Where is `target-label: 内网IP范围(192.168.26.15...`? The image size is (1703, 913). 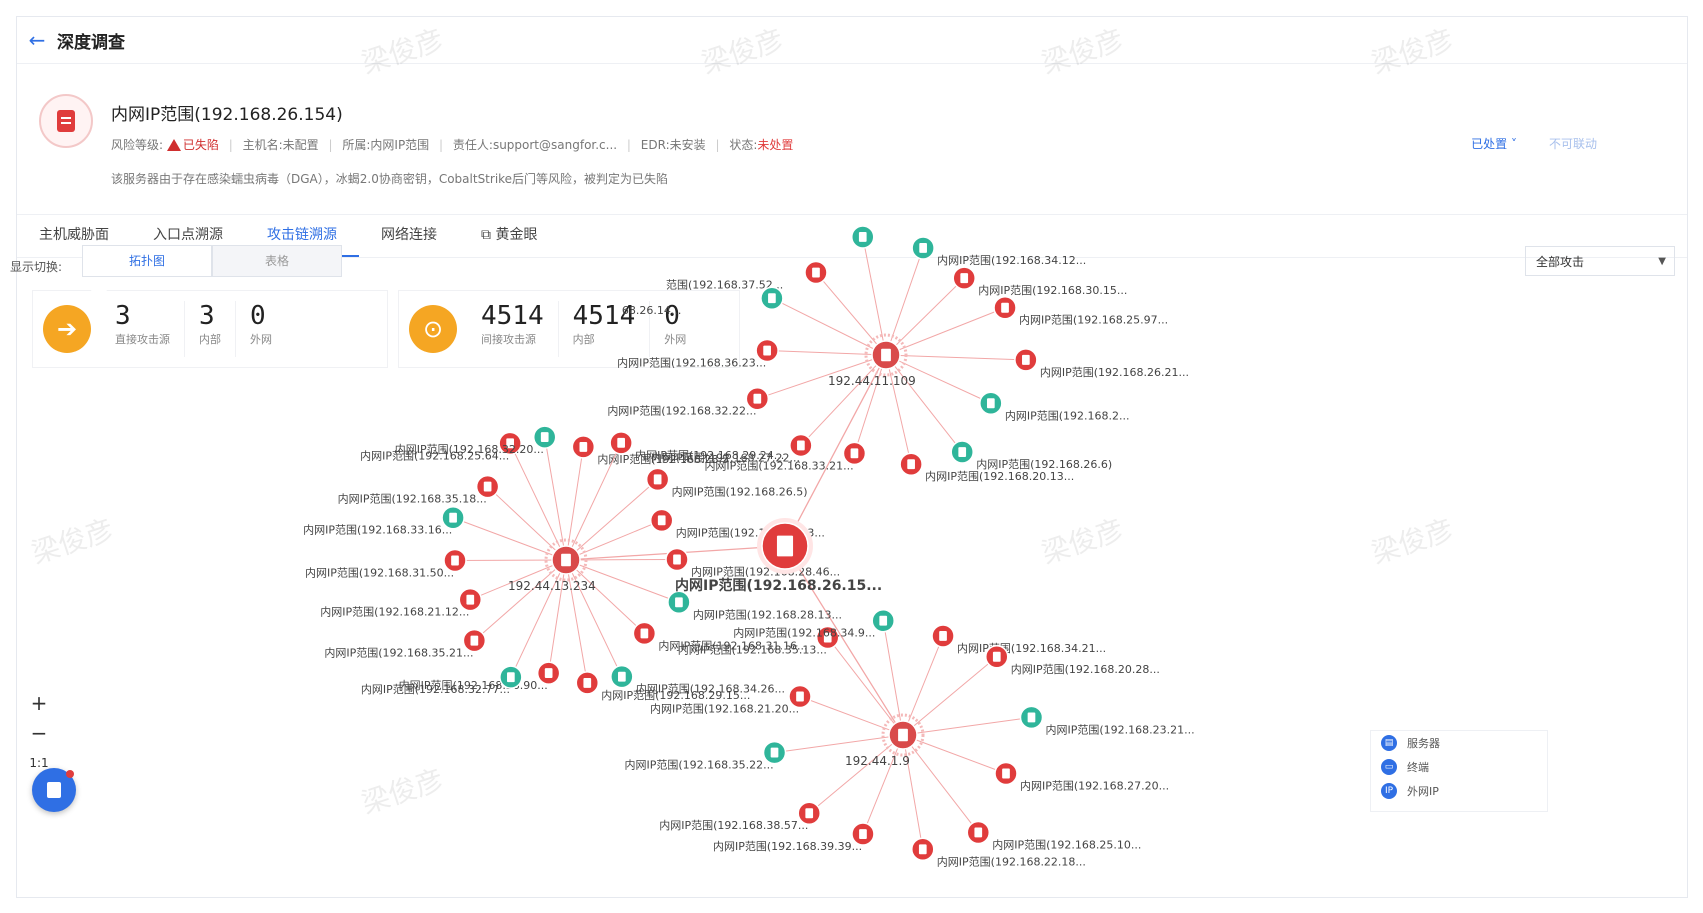 target-label: 内网IP范围(192.168.26.15... is located at coordinates (778, 585).